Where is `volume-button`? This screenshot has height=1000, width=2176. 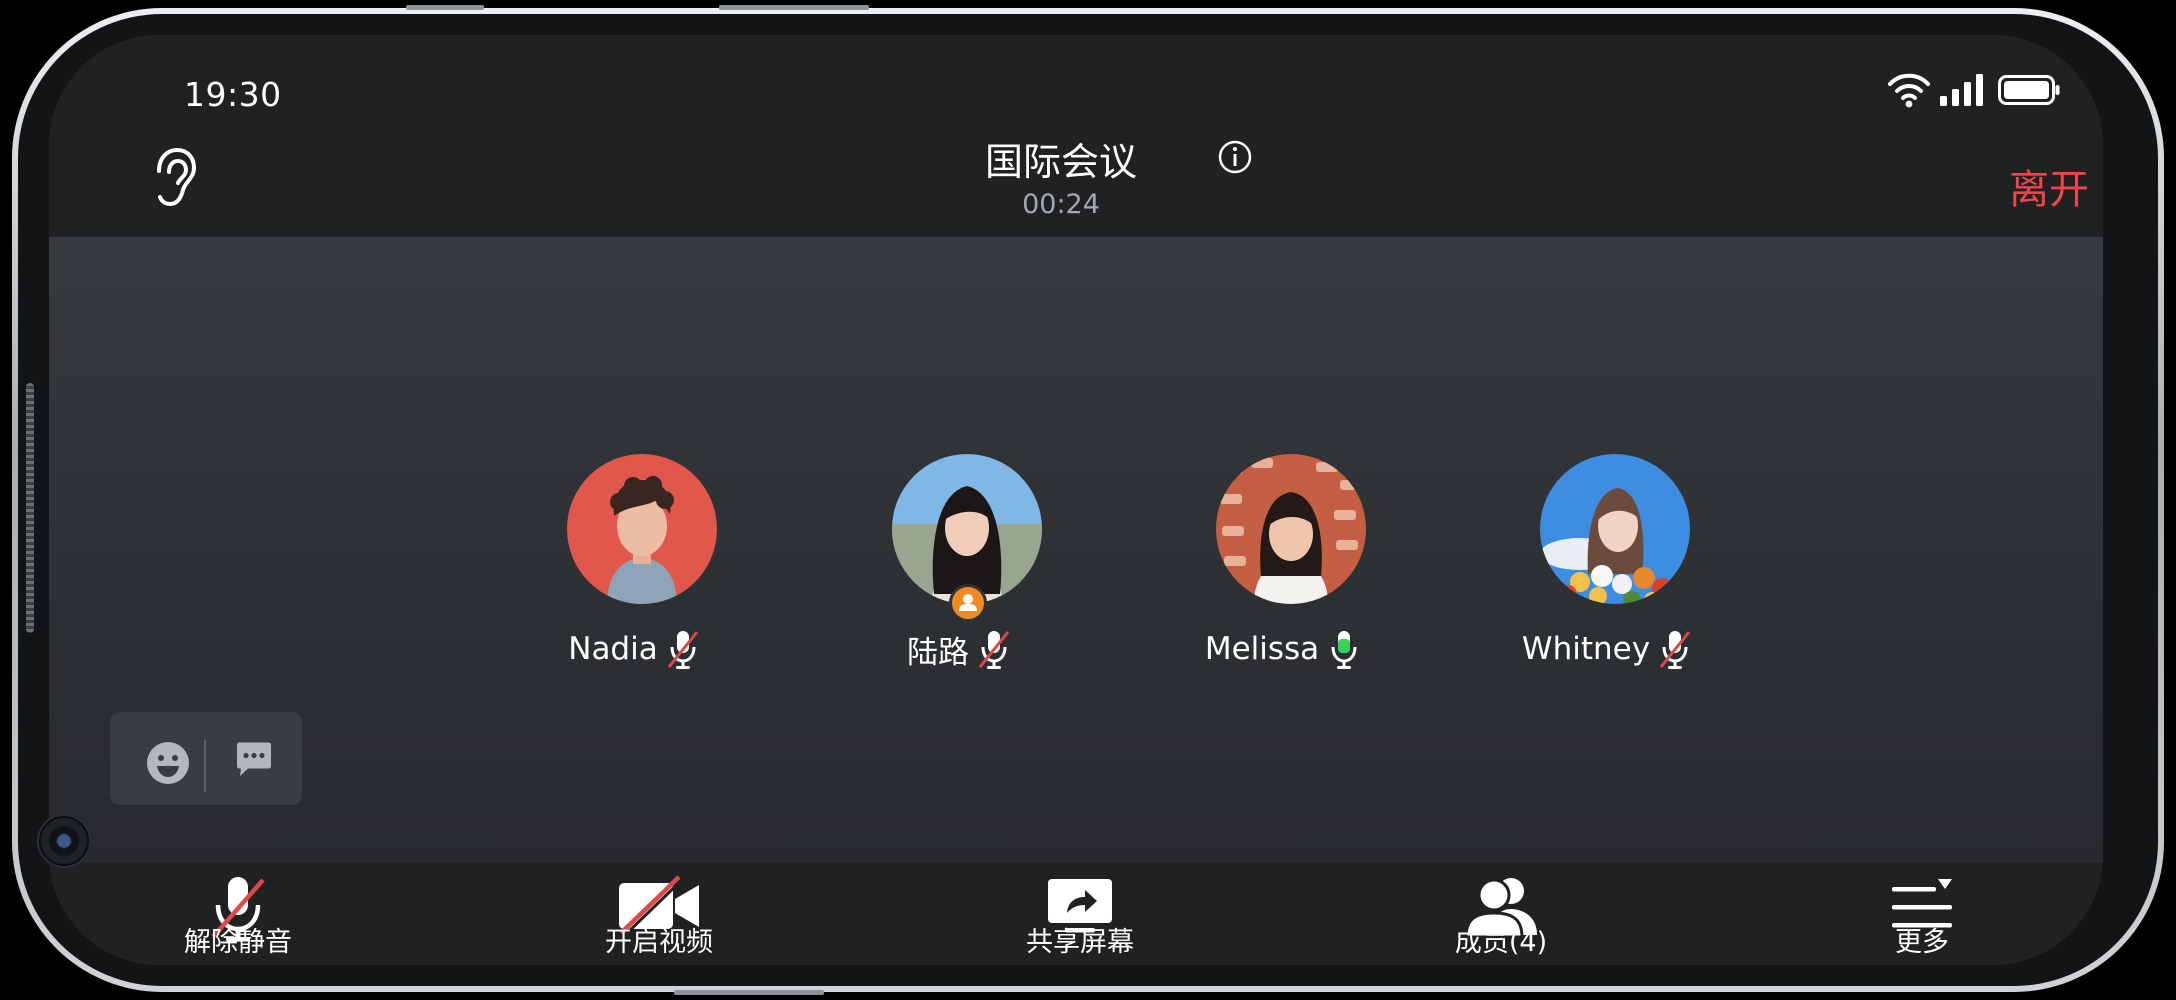
volume-button is located at coordinates (445, 7).